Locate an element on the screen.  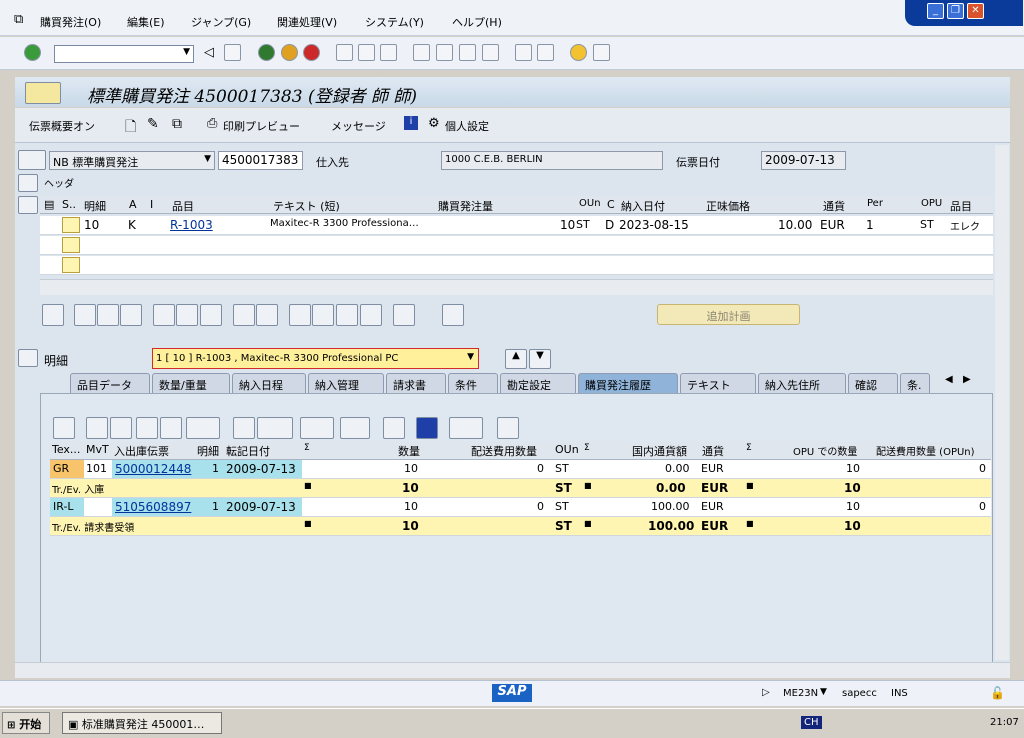
history-export-icon is located at coordinates (317, 428).